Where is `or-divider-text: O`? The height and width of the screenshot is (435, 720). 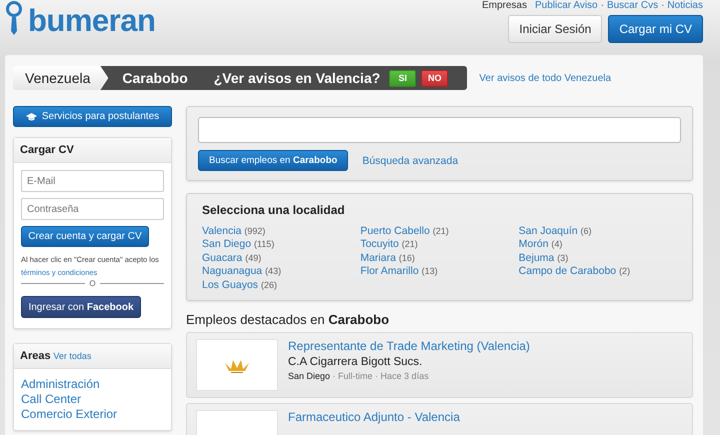
or-divider-text: O is located at coordinates (92, 283).